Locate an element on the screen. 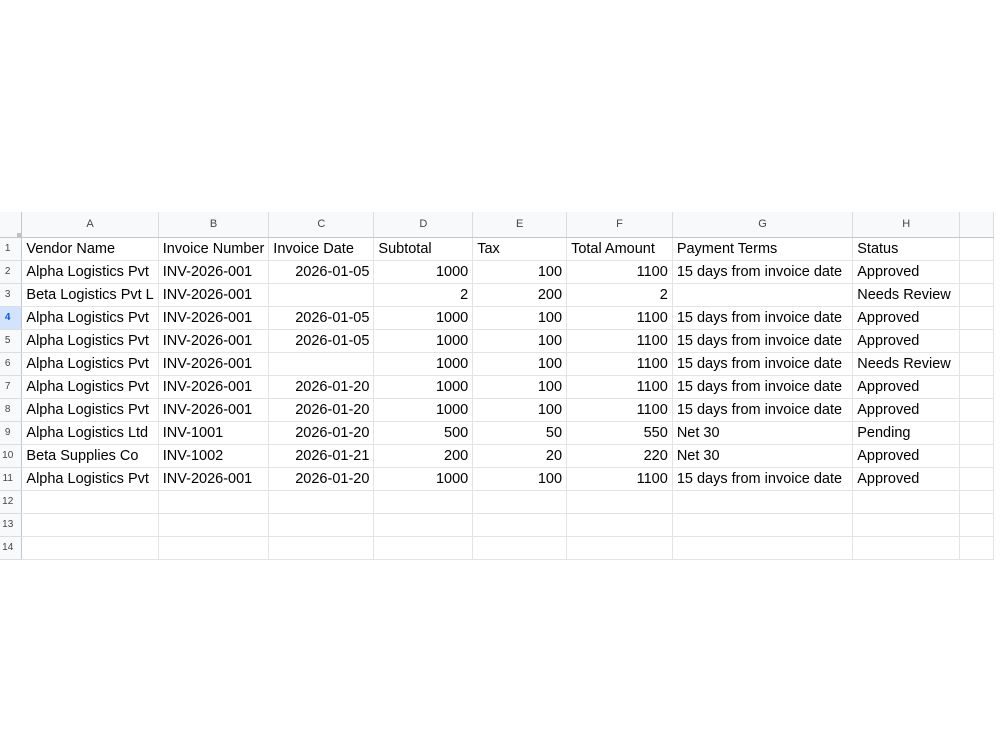  cell-tax: 50 is located at coordinates (520, 433).